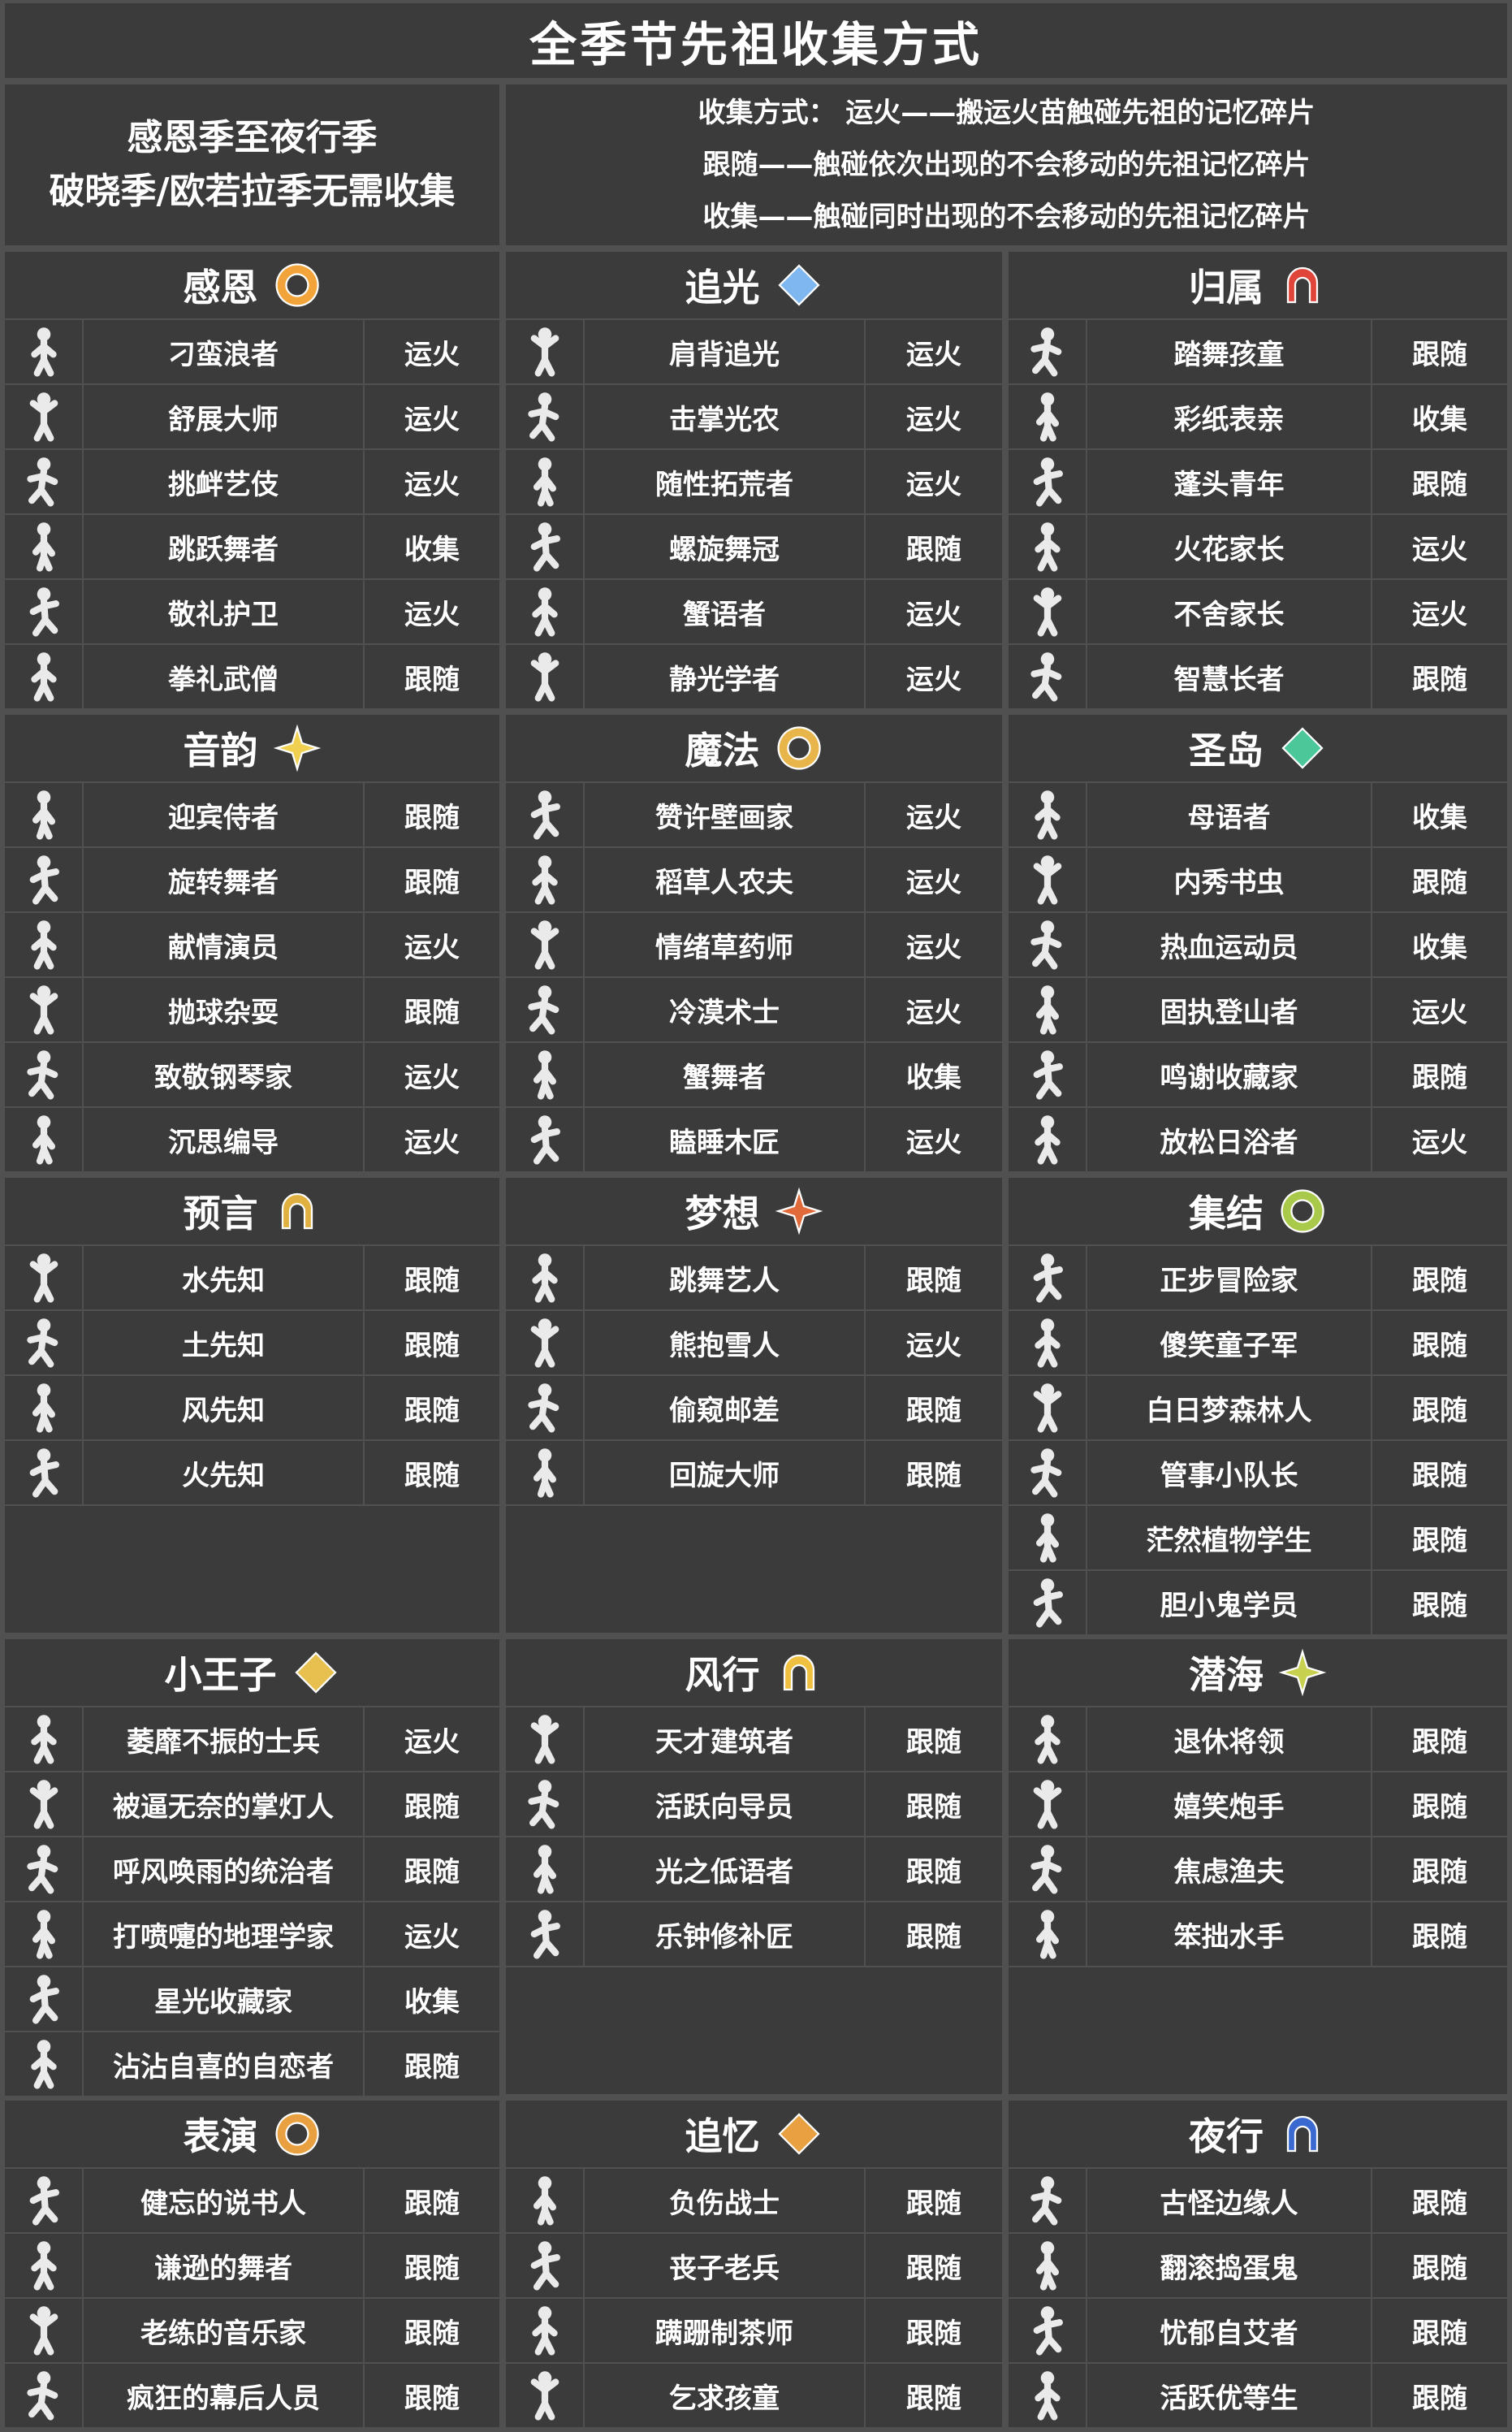  What do you see at coordinates (223, 1407) in the screenshot?
I see `ancestor-name: 风先知` at bounding box center [223, 1407].